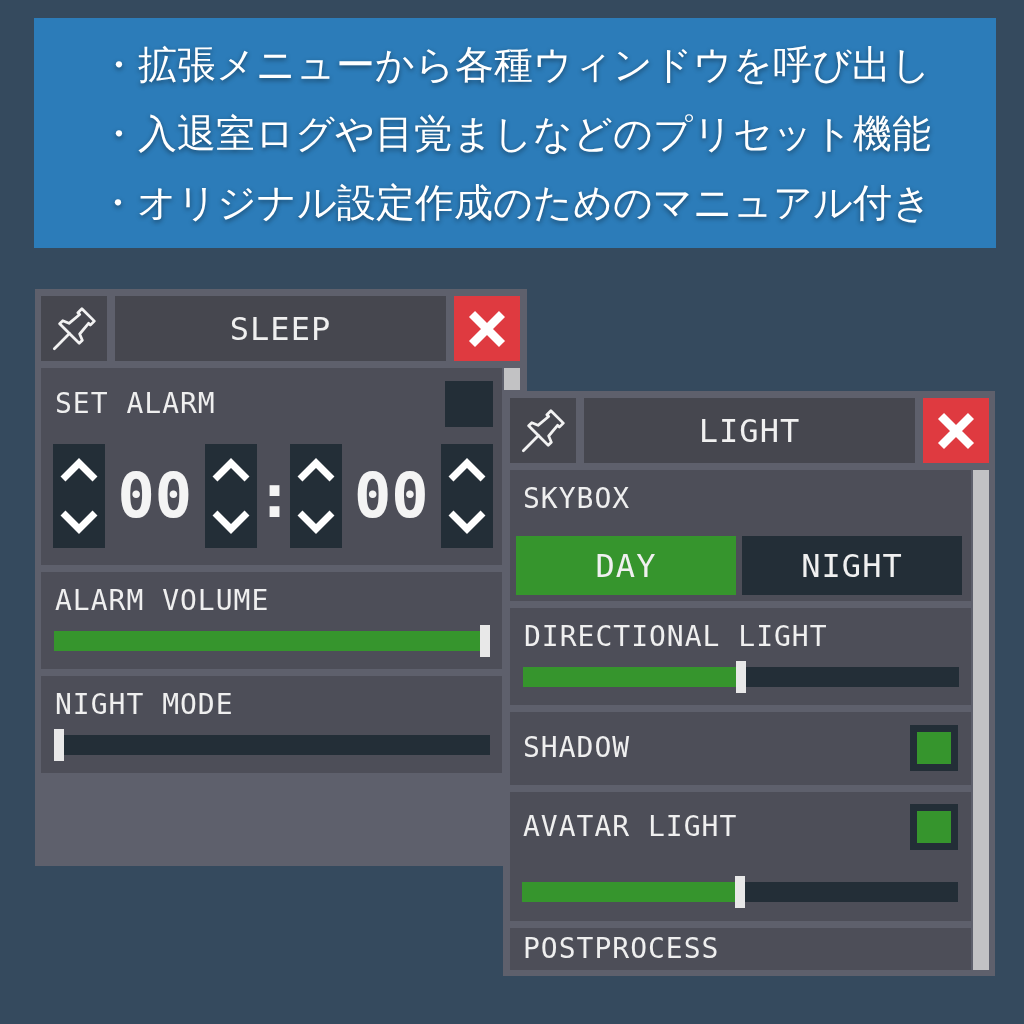 Image resolution: width=1024 pixels, height=1024 pixels. Describe the element at coordinates (515, 202) in the screenshot. I see `feature-line: ・オリジナル設定作成のためのマニュアル付き` at that location.